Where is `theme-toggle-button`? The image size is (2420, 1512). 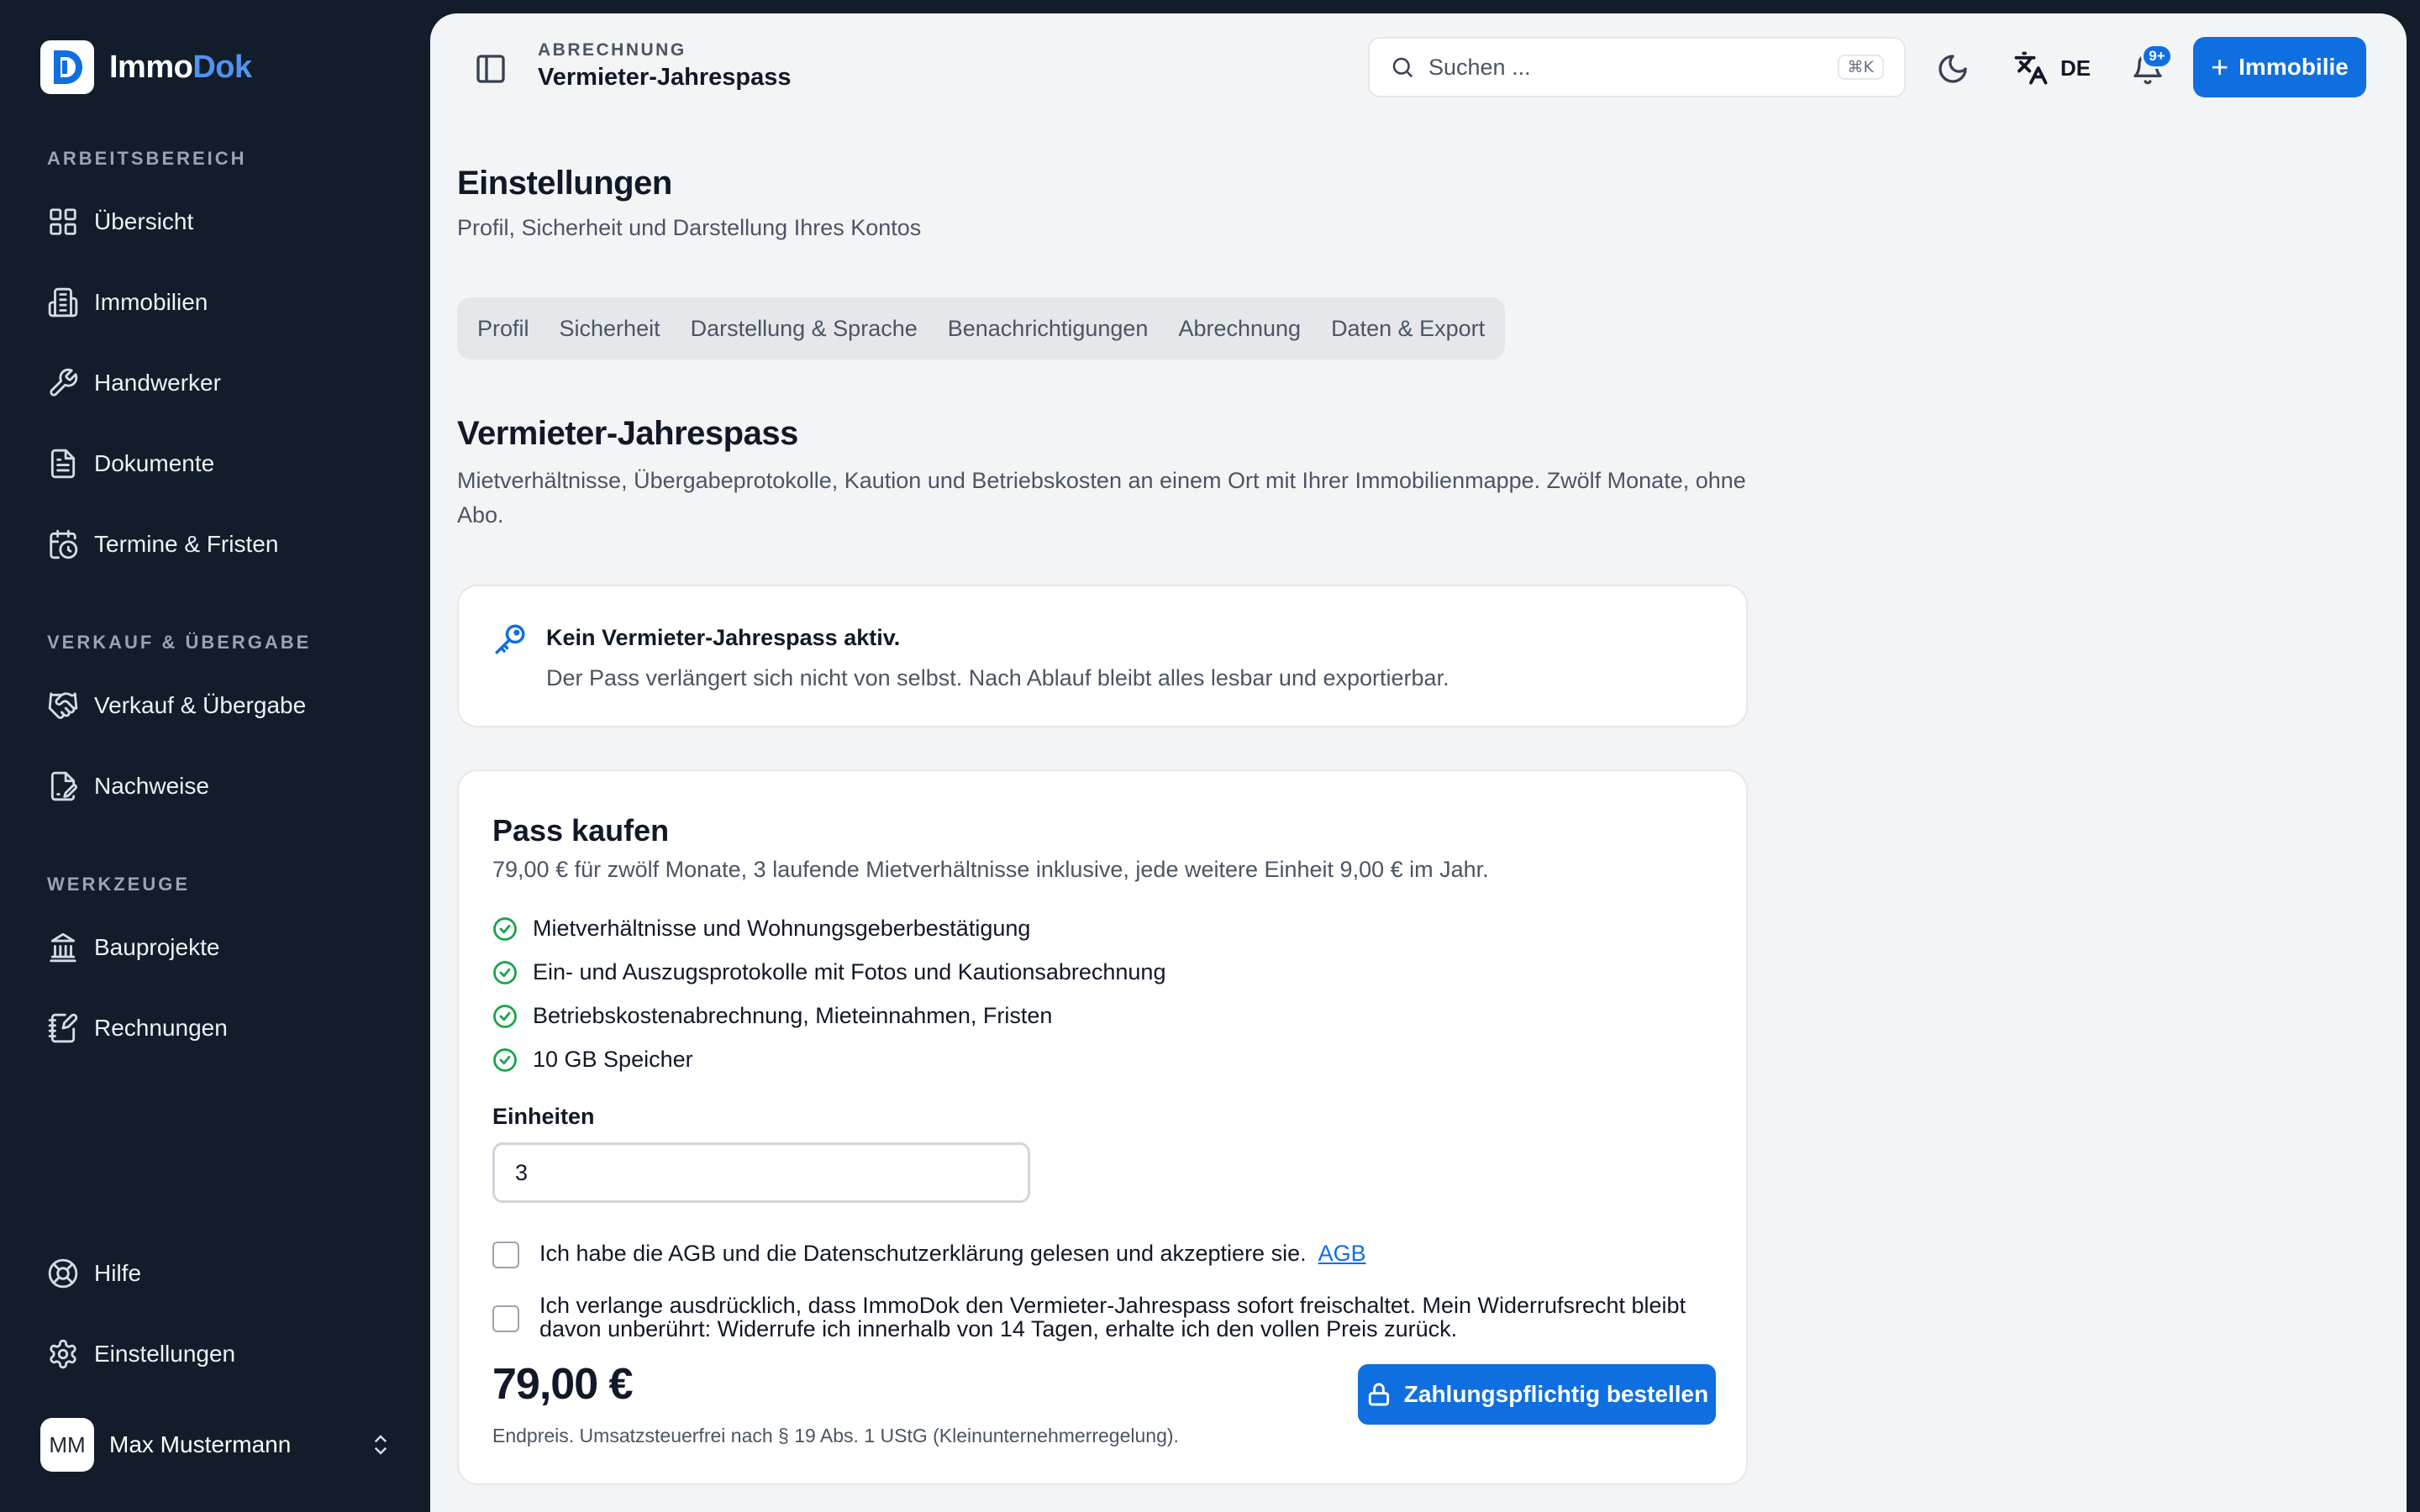 theme-toggle-button is located at coordinates (1953, 69).